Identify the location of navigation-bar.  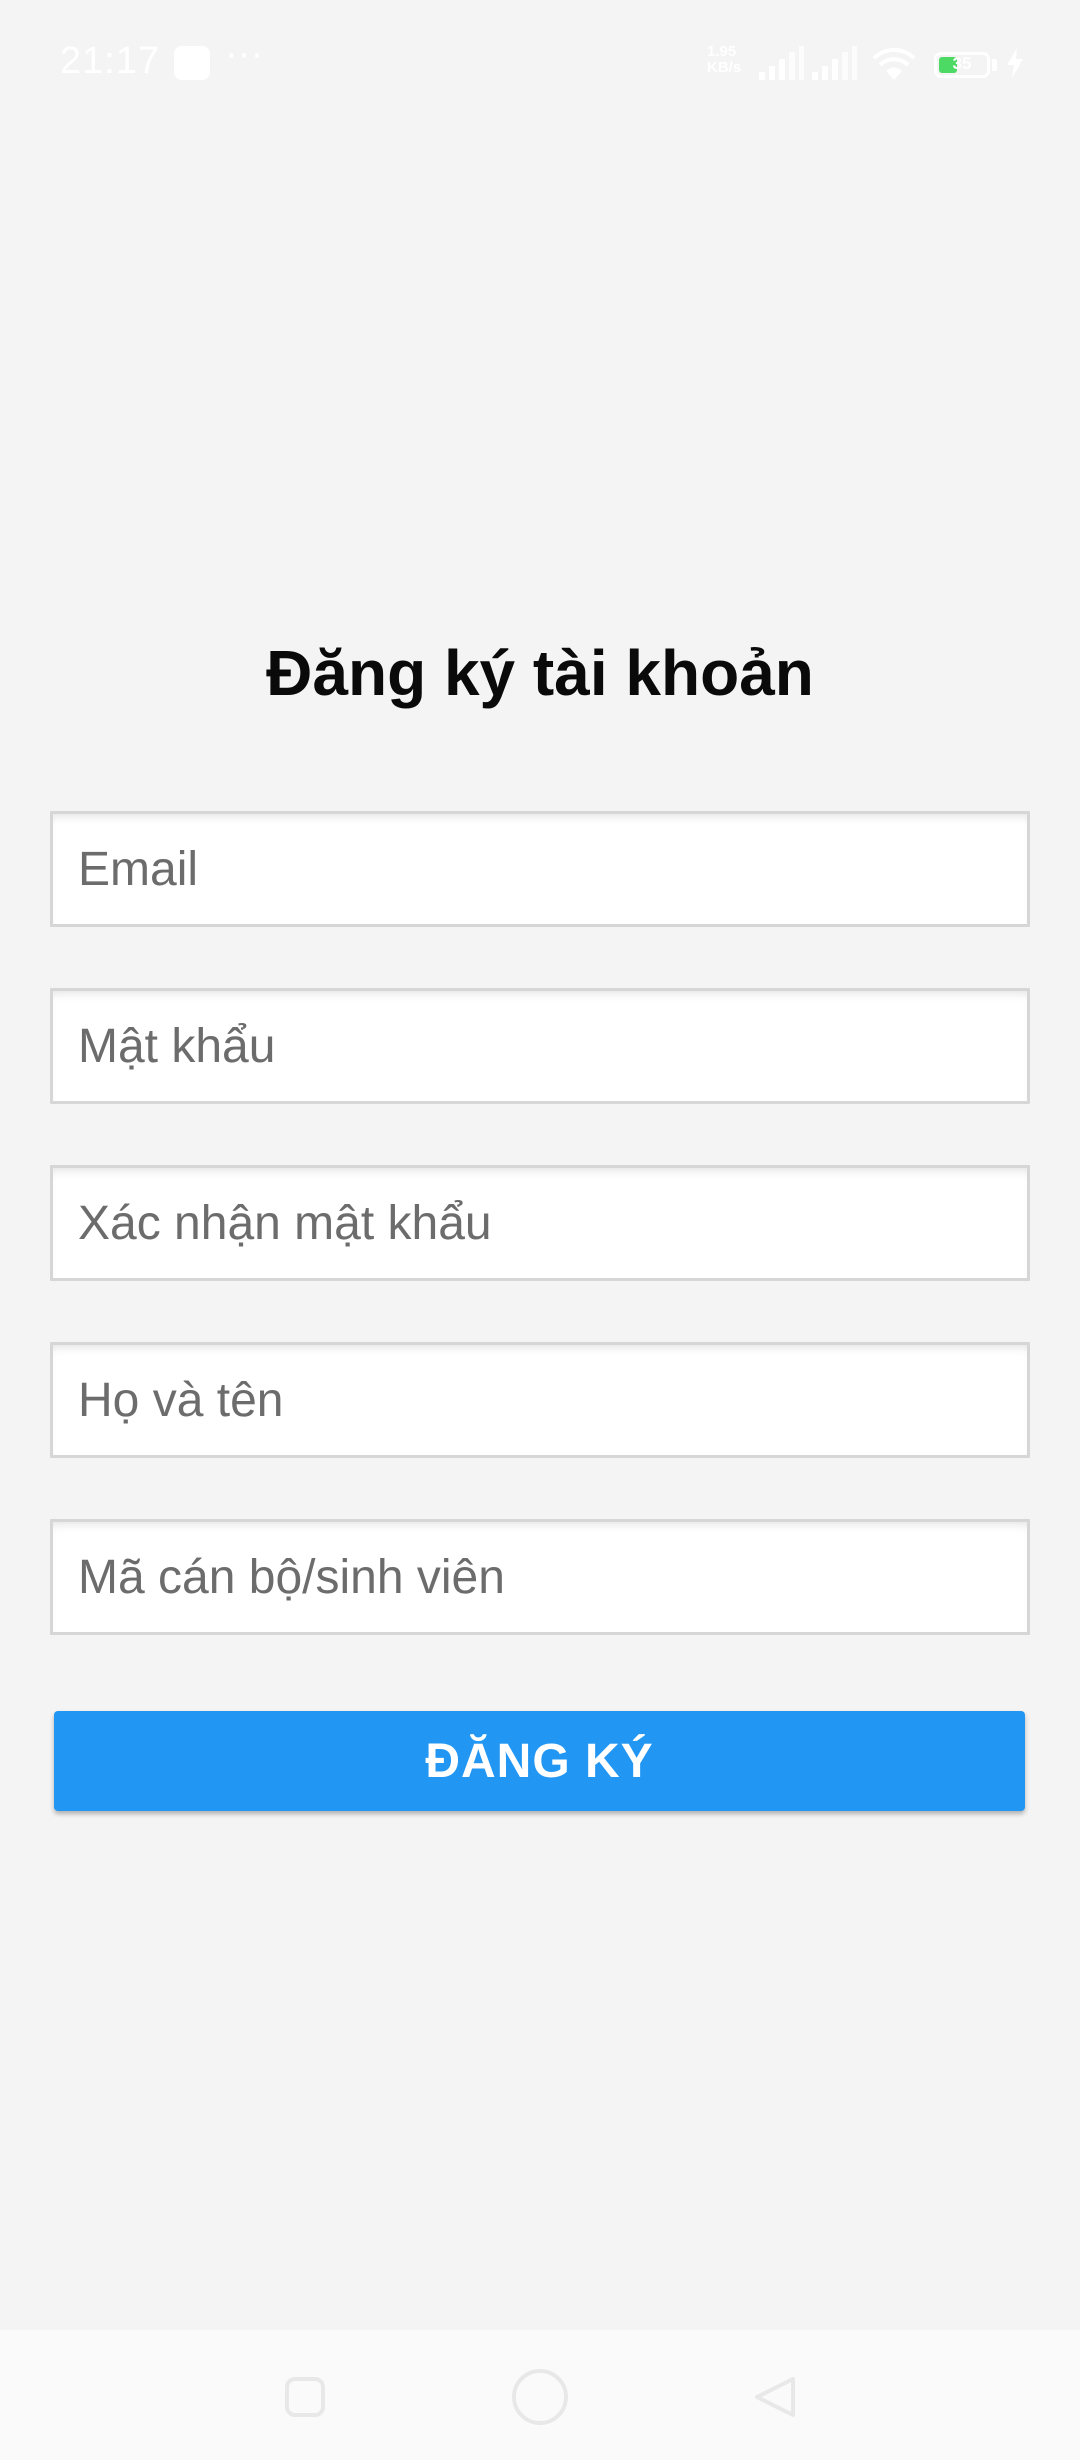
(540, 2395).